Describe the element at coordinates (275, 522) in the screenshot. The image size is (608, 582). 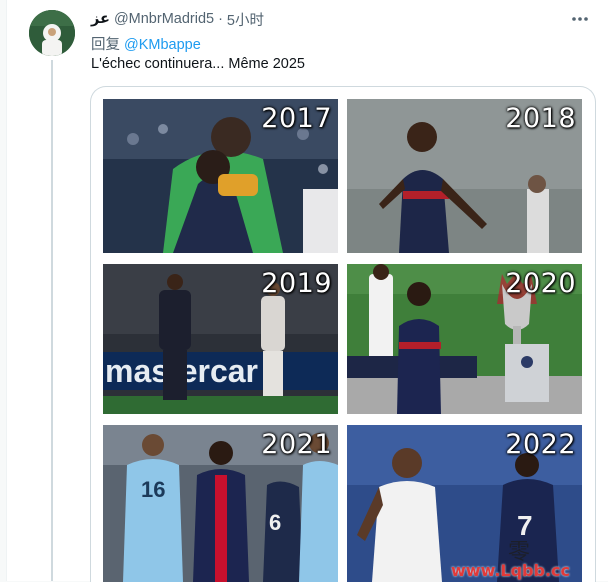
I see `svg-text: 6` at that location.